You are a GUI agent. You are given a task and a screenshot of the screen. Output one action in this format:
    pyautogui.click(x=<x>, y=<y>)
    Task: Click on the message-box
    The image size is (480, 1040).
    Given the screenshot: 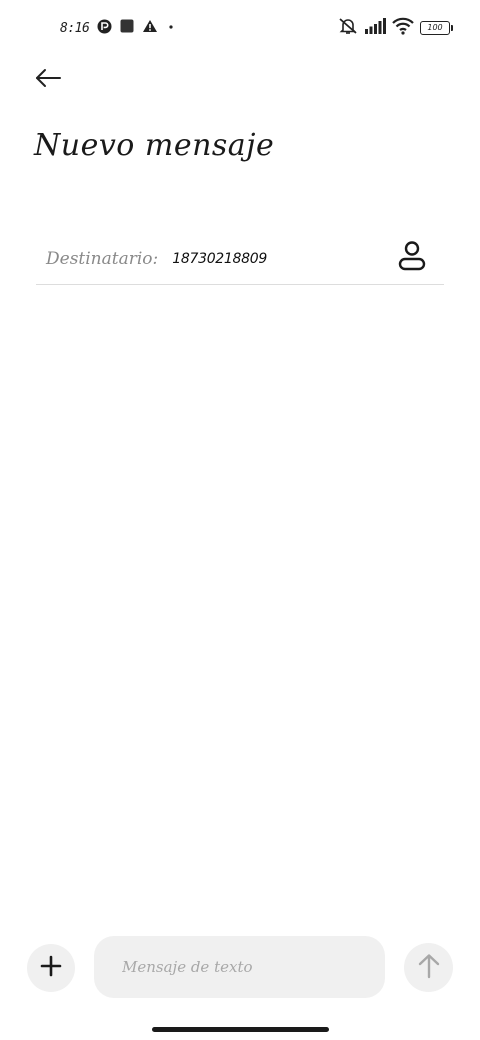 What is the action you would take?
    pyautogui.click(x=239, y=967)
    